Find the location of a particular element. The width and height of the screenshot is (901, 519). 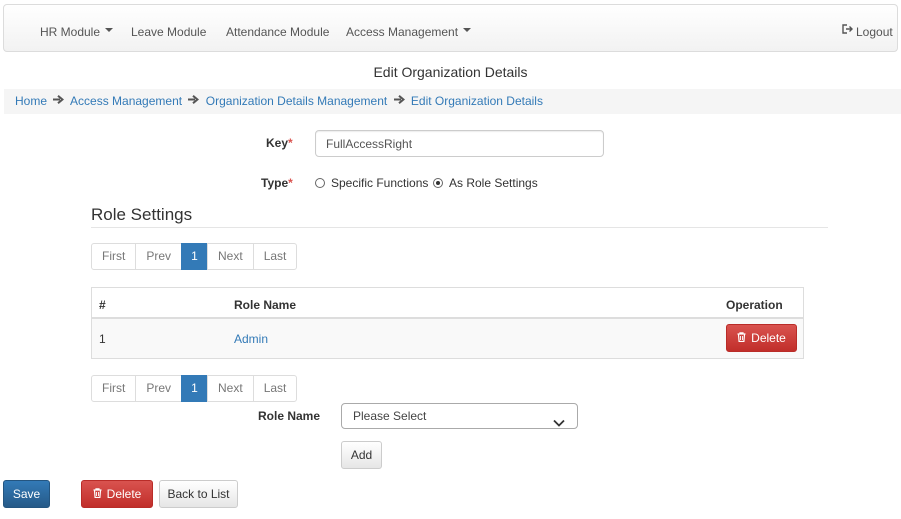

pagination-top: First Prev 1 Next Last is located at coordinates (194, 256).